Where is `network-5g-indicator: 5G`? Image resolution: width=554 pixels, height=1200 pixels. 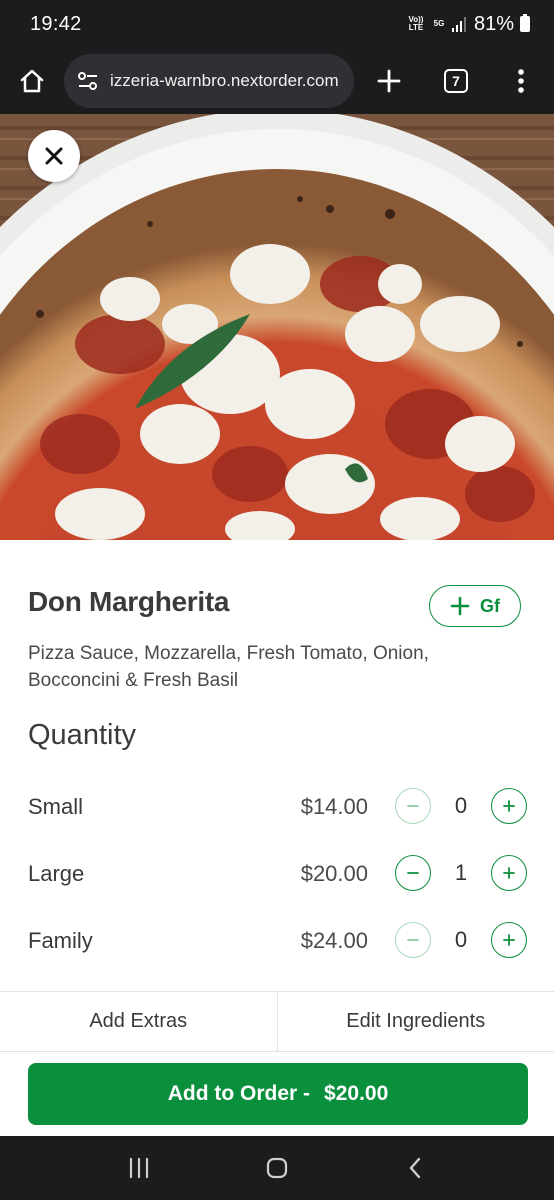
network-5g-indicator: 5G is located at coordinates (439, 23).